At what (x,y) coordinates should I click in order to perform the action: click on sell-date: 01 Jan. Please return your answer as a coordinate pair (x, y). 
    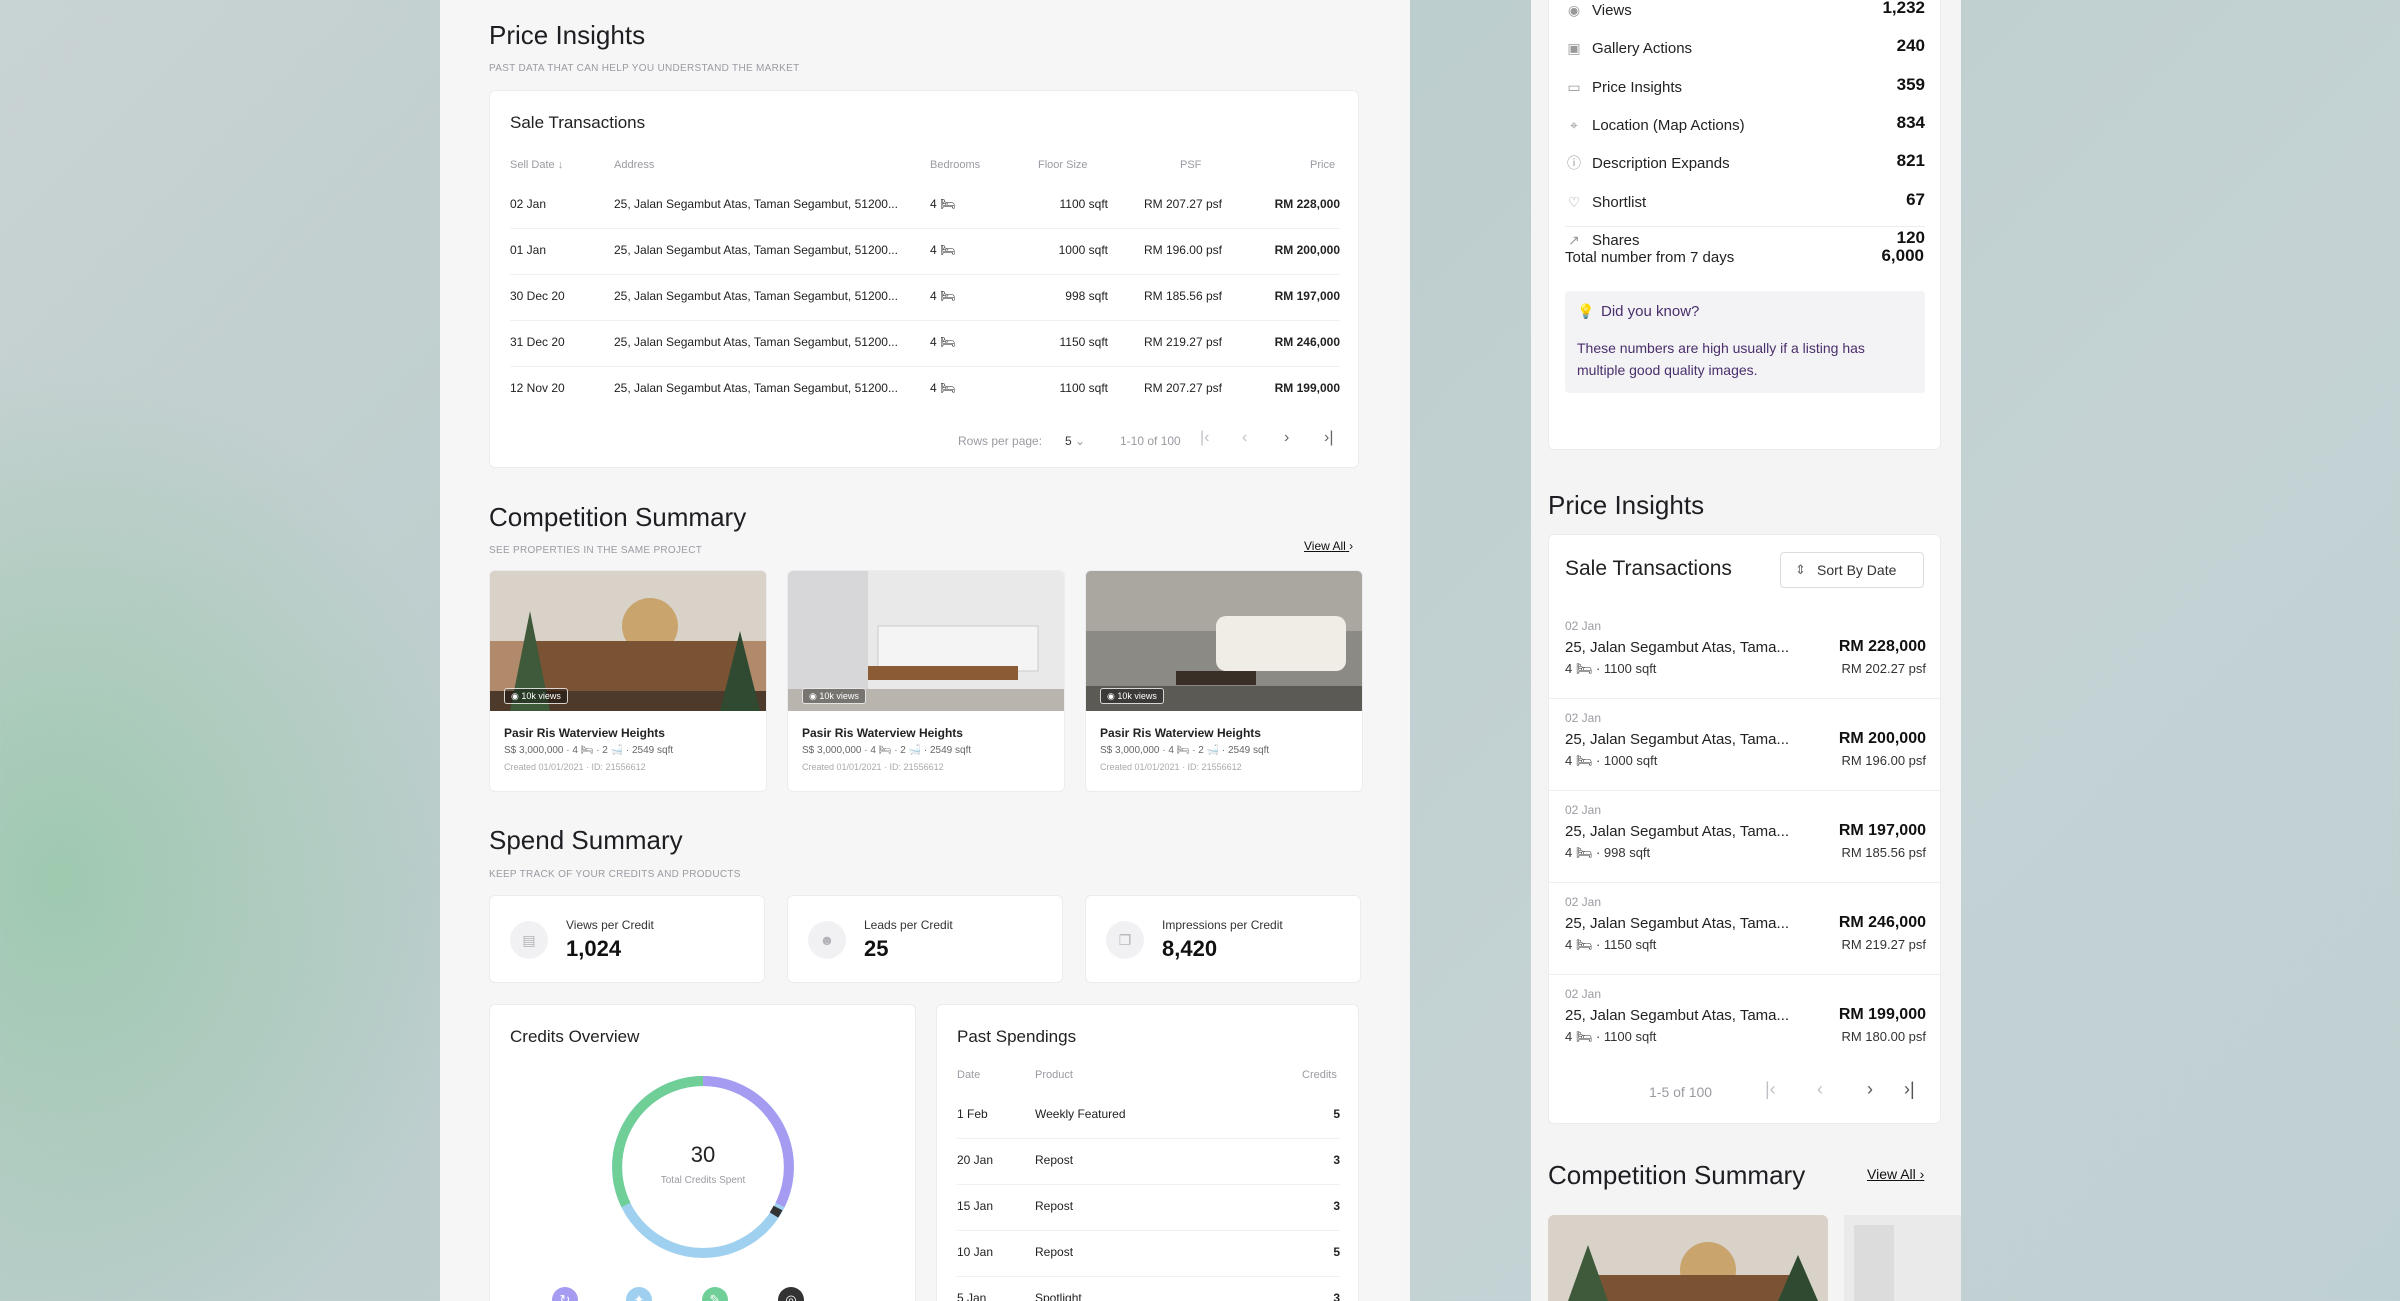
    Looking at the image, I should click on (528, 250).